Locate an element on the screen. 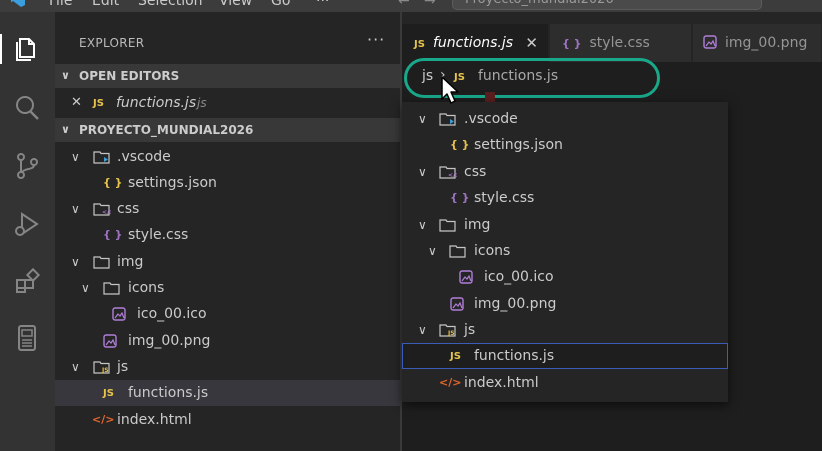 This screenshot has height=451, width=822. tree-item-img-00: img_00.png is located at coordinates (227, 341).